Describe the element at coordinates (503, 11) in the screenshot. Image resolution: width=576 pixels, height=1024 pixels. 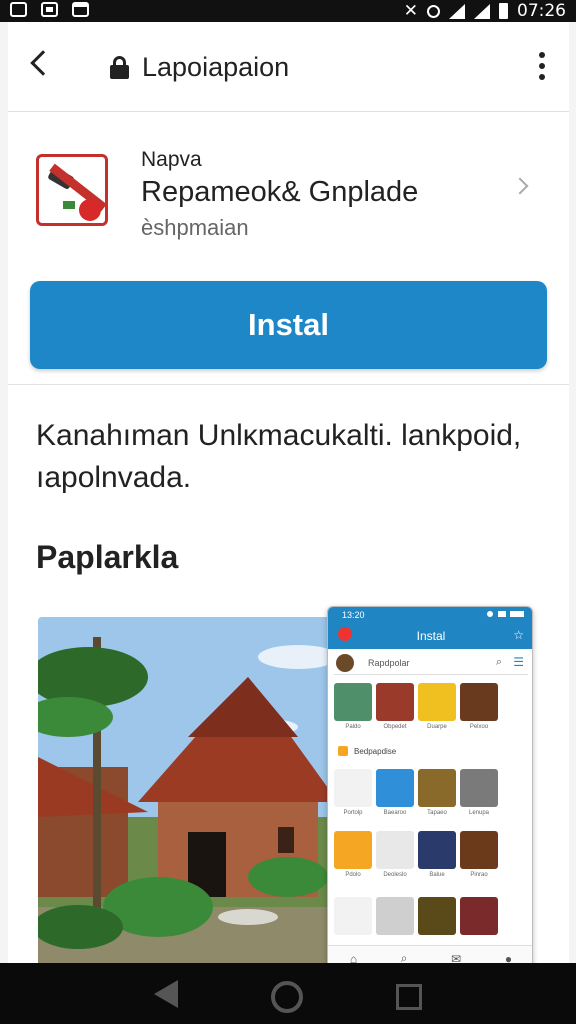
I see `battery-icon` at that location.